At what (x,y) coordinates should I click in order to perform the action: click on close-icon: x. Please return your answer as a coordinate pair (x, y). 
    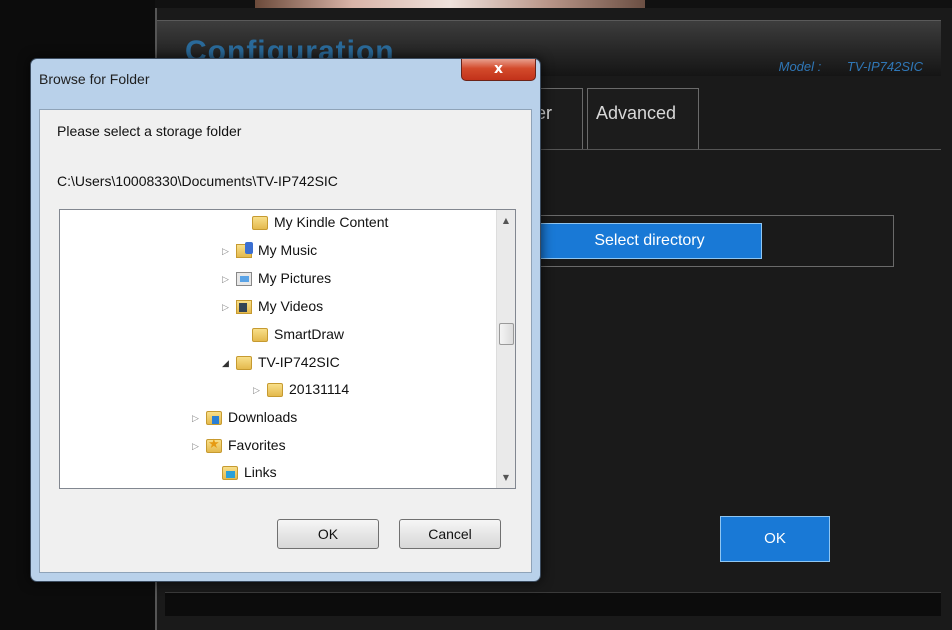
    Looking at the image, I should click on (498, 69).